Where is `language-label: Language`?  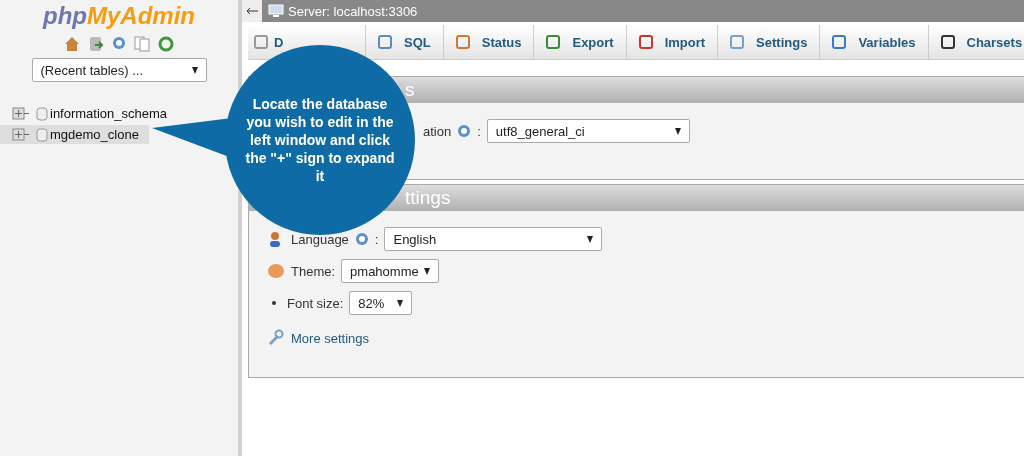
language-label: Language is located at coordinates (320, 239).